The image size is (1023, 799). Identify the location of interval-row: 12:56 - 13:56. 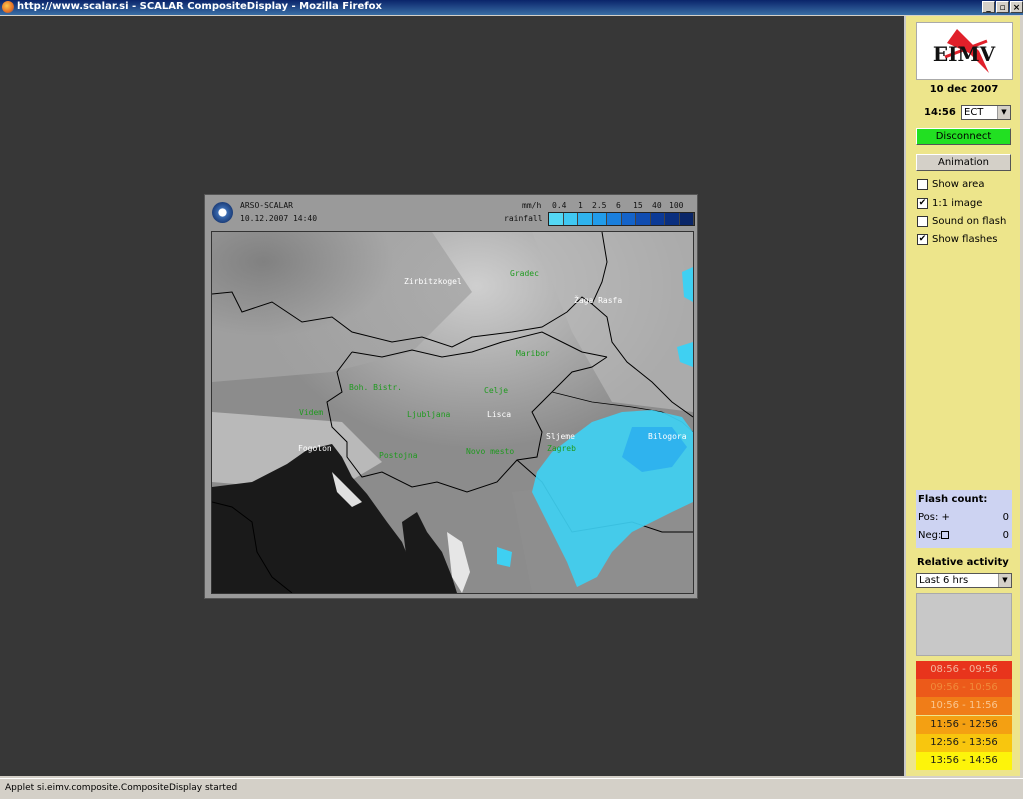
(964, 743).